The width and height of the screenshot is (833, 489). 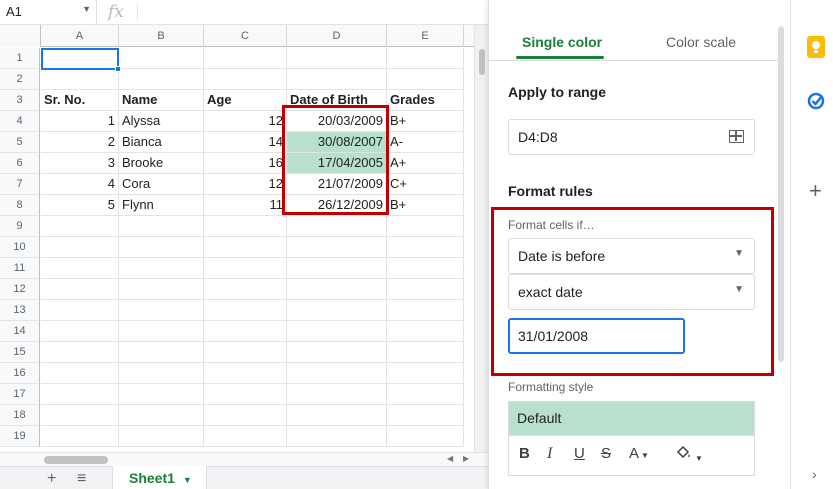 What do you see at coordinates (118, 69) in the screenshot?
I see `fill-handle` at bounding box center [118, 69].